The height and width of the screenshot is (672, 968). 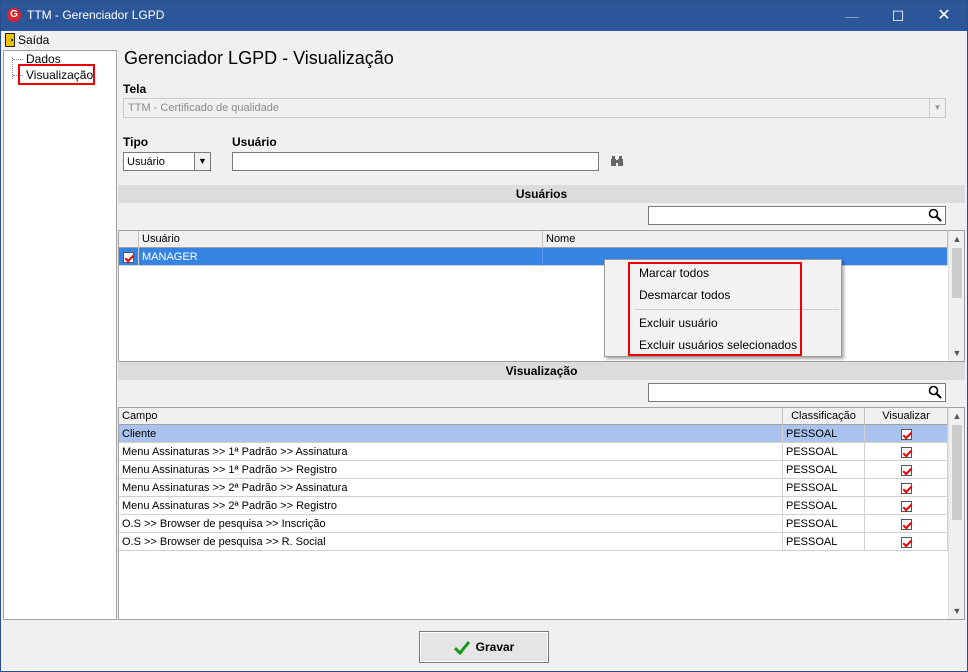 I want to click on tipo-value: Usuário, so click(x=146, y=162).